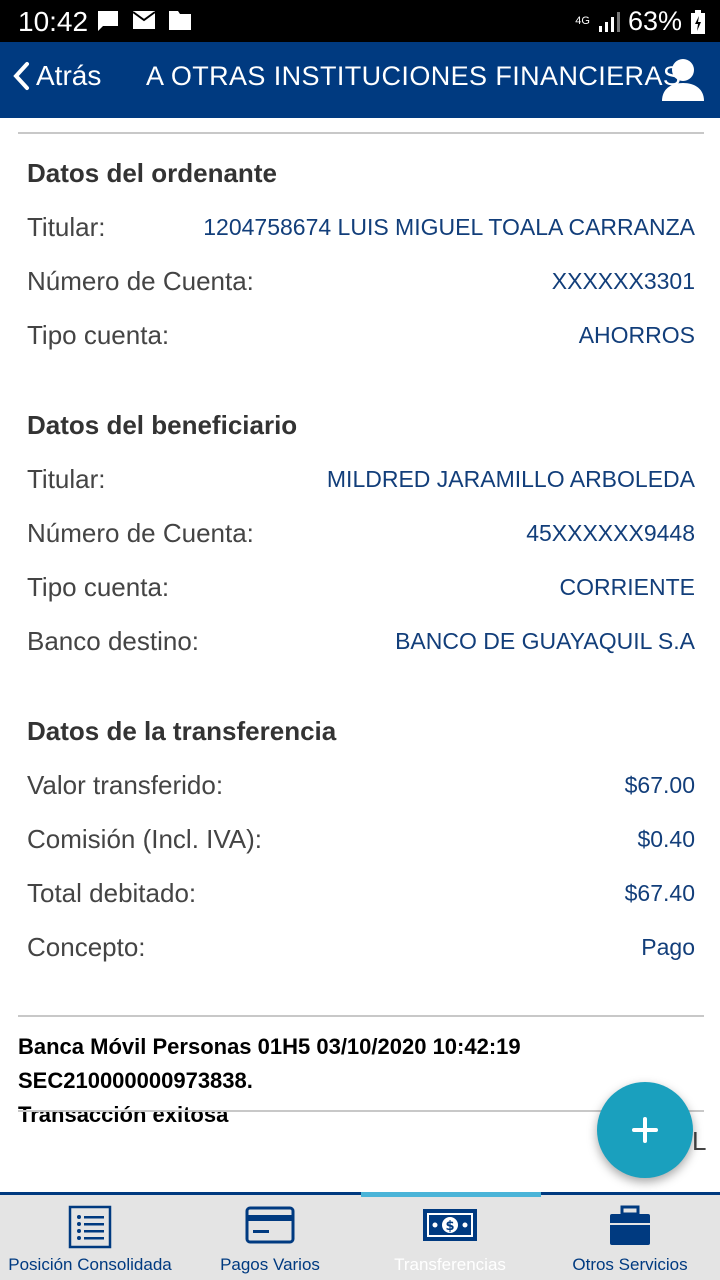 Image resolution: width=720 pixels, height=1280 pixels. What do you see at coordinates (180, 20) in the screenshot?
I see `folder-icon` at bounding box center [180, 20].